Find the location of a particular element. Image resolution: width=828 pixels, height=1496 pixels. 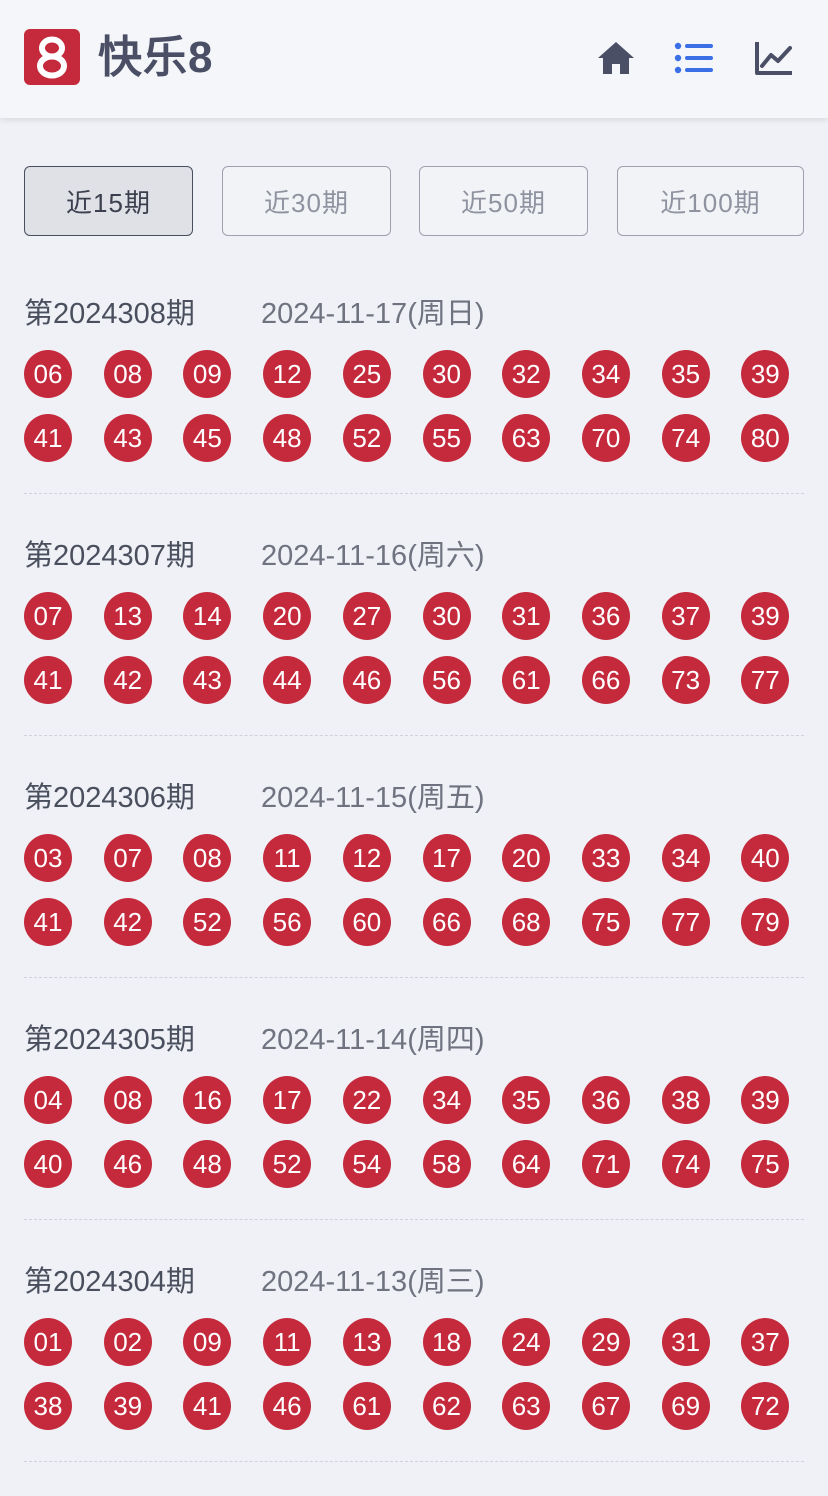

number-ball: 06 is located at coordinates (48, 374).